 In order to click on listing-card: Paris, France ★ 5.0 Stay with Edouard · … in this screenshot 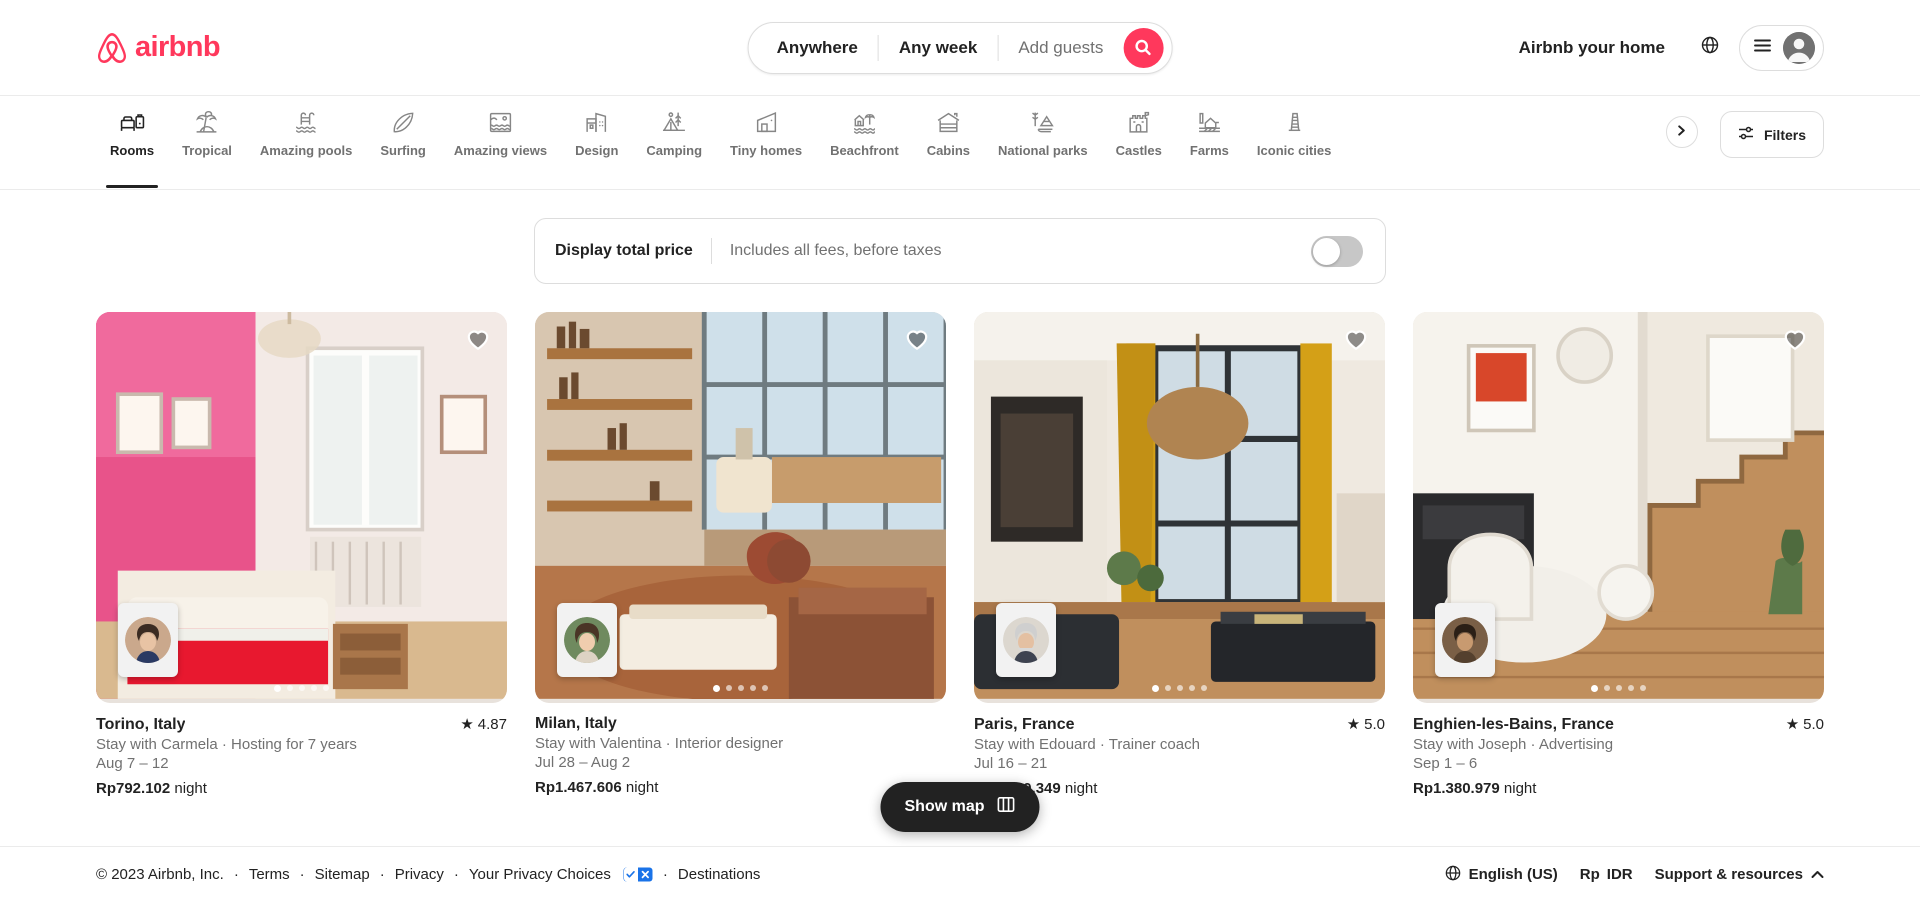, I will do `click(1179, 554)`.